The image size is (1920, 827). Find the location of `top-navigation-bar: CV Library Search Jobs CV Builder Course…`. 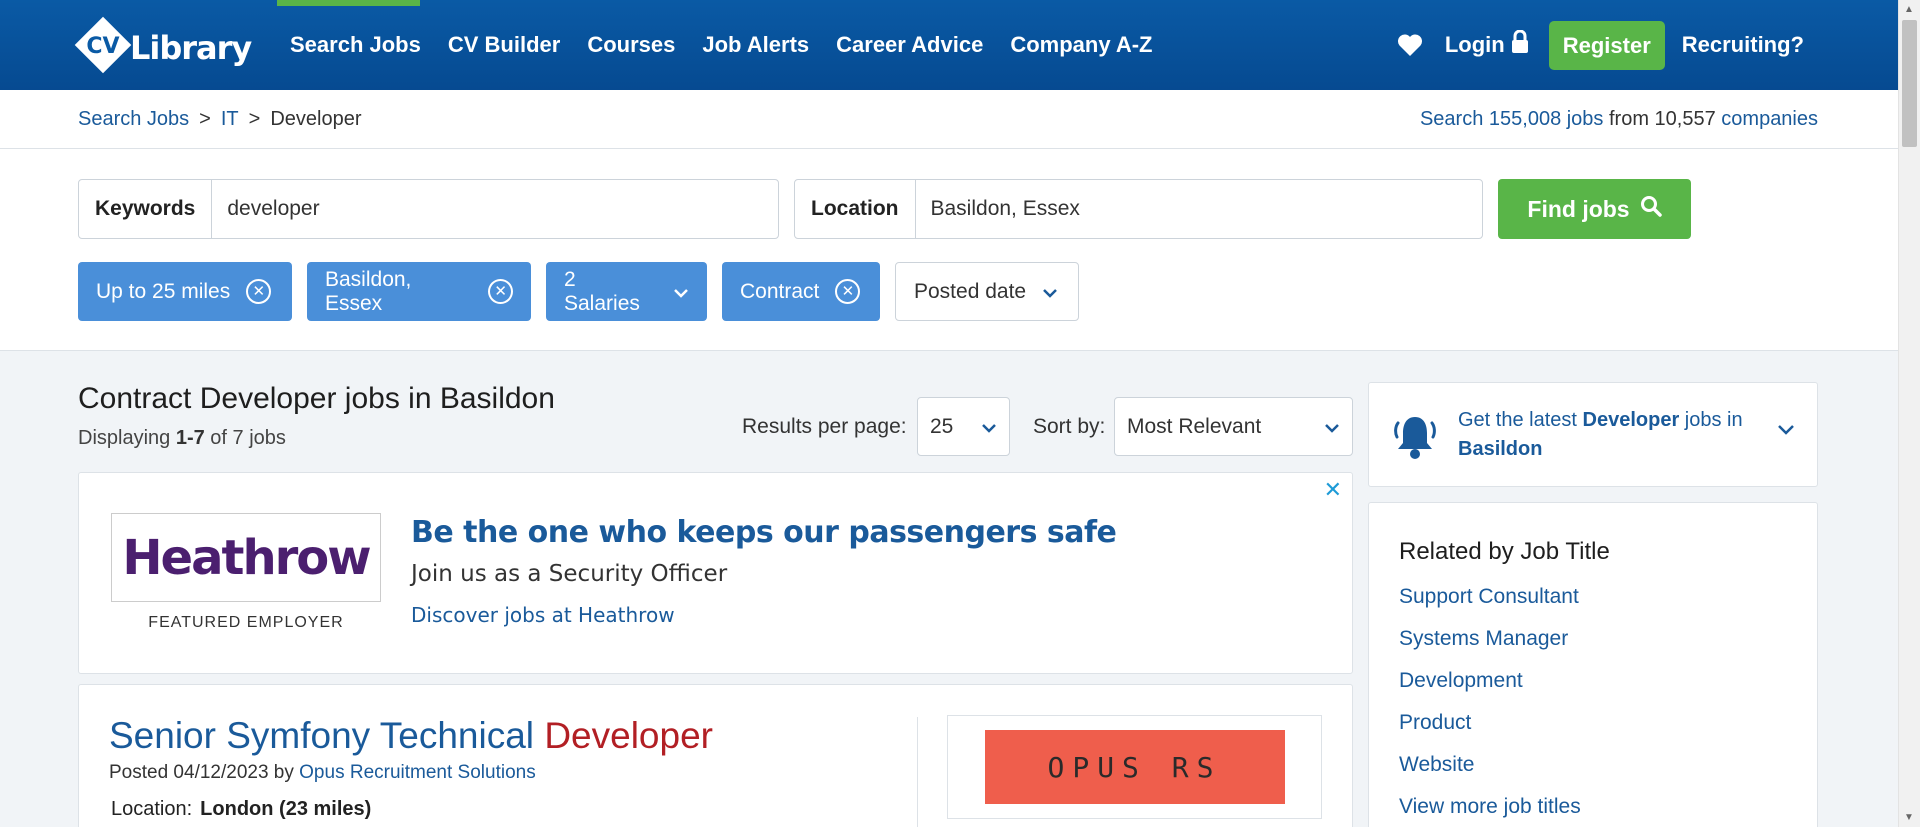

top-navigation-bar: CV Library Search Jobs CV Builder Course… is located at coordinates (949, 45).